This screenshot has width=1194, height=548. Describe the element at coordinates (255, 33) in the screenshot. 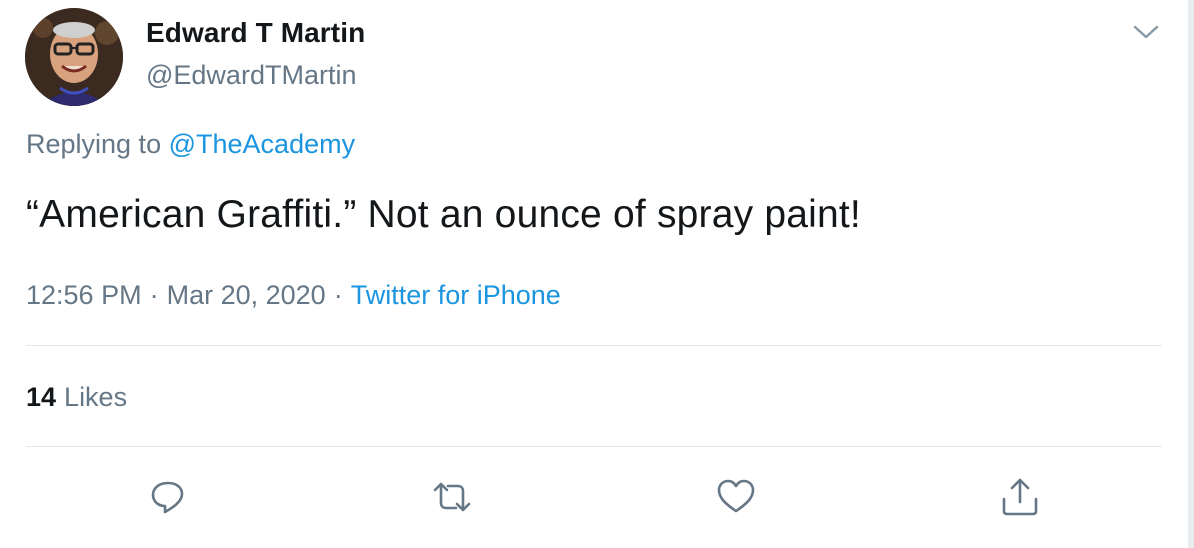

I see `author-display-name: Edward T Martin` at that location.